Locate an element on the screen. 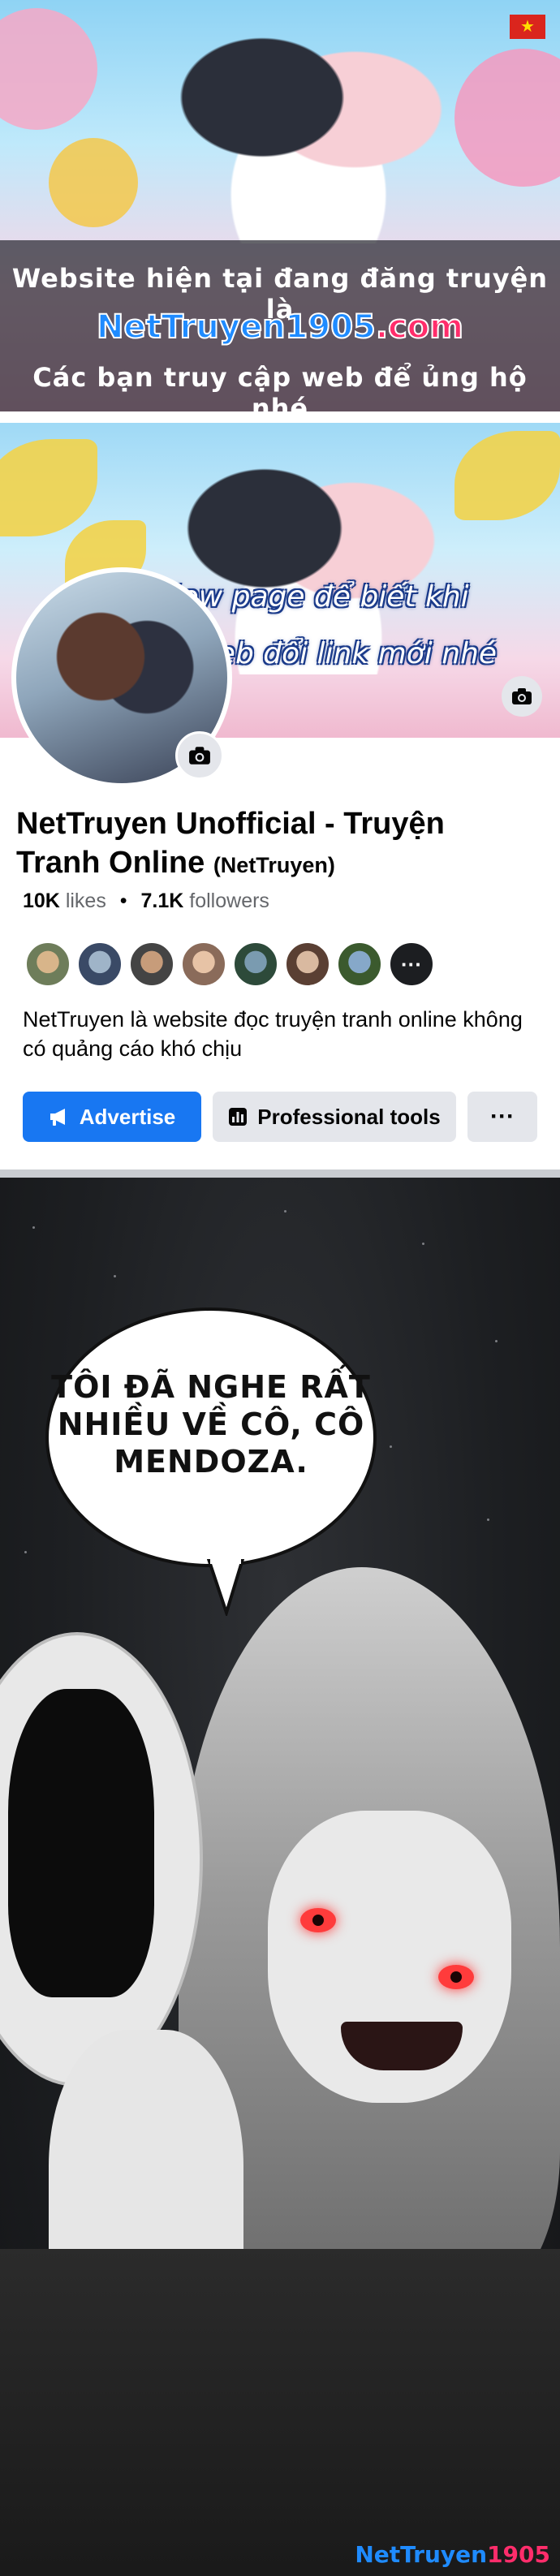 This screenshot has height=2576, width=560. character-clothes is located at coordinates (280, 2413).